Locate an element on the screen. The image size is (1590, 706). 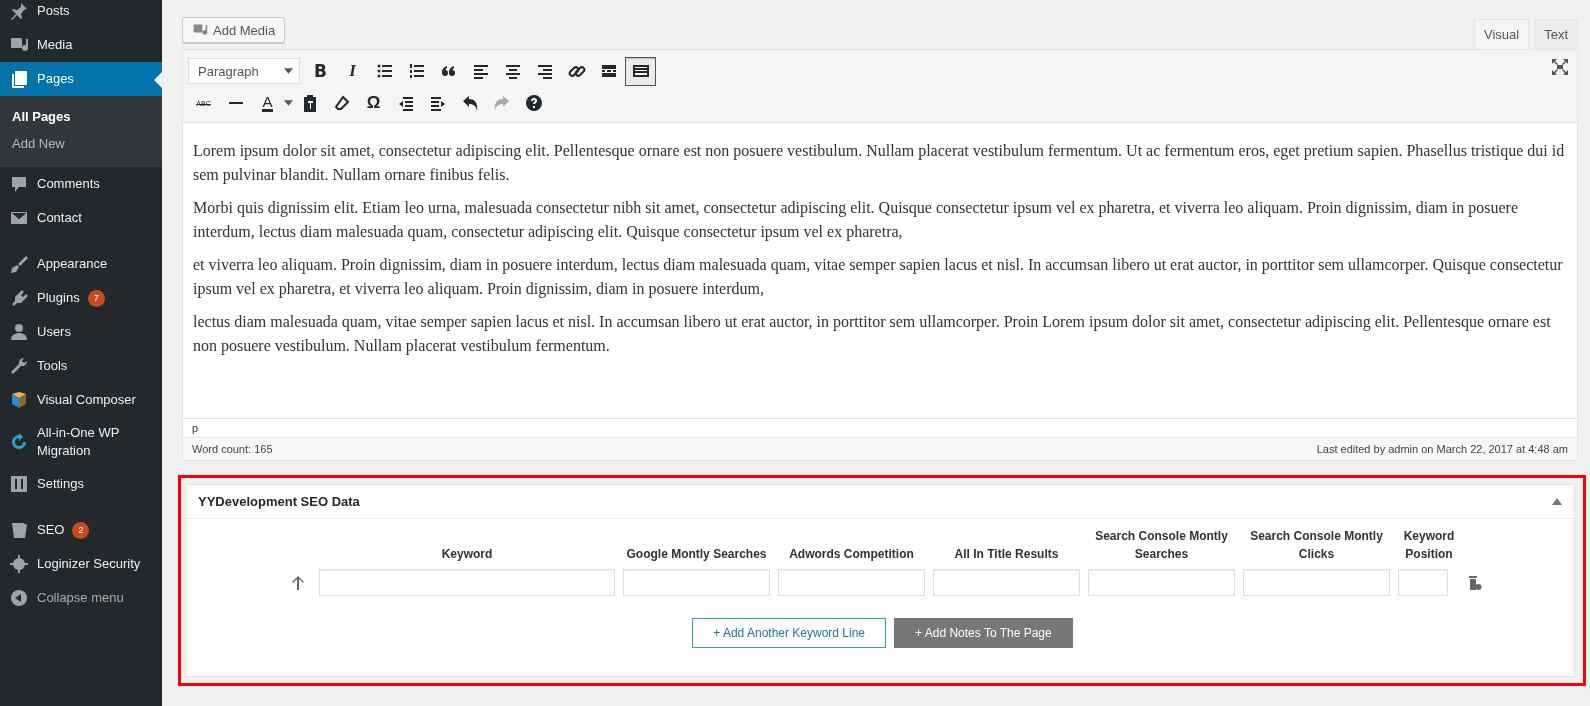
text-color-button: A is located at coordinates (267, 103).